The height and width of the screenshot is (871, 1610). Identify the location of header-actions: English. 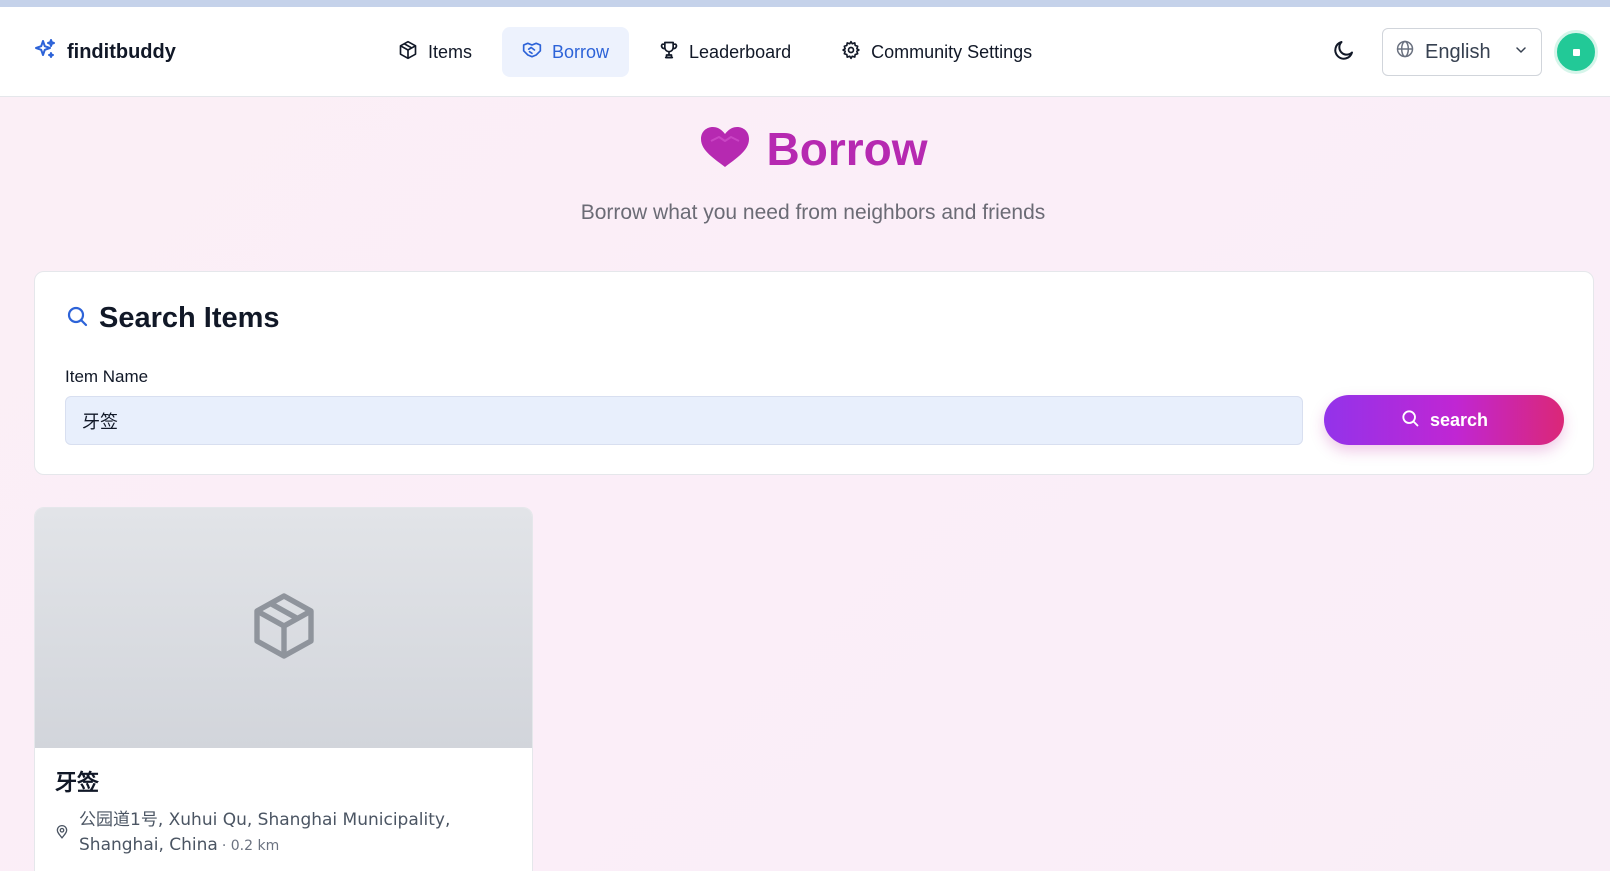
(1461, 52).